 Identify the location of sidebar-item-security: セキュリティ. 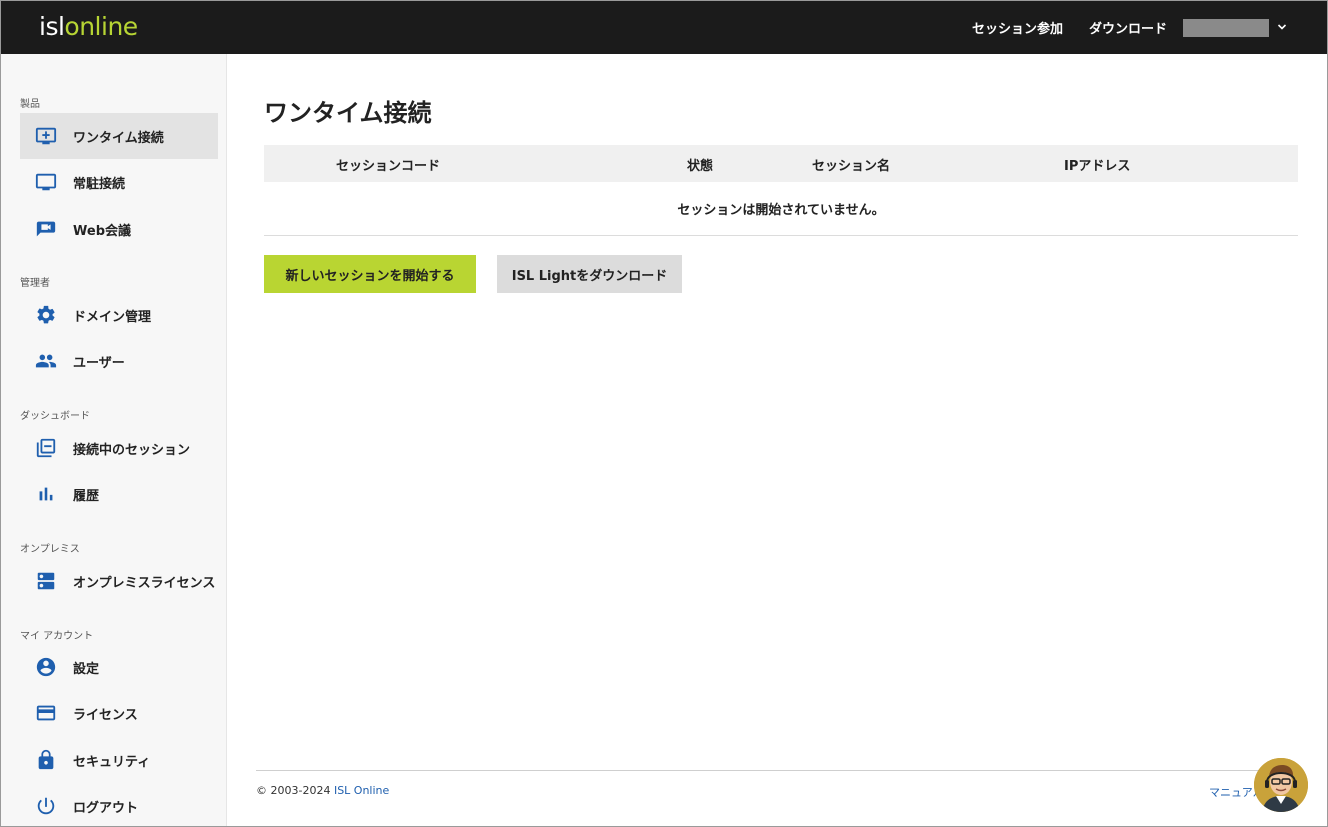
(119, 760).